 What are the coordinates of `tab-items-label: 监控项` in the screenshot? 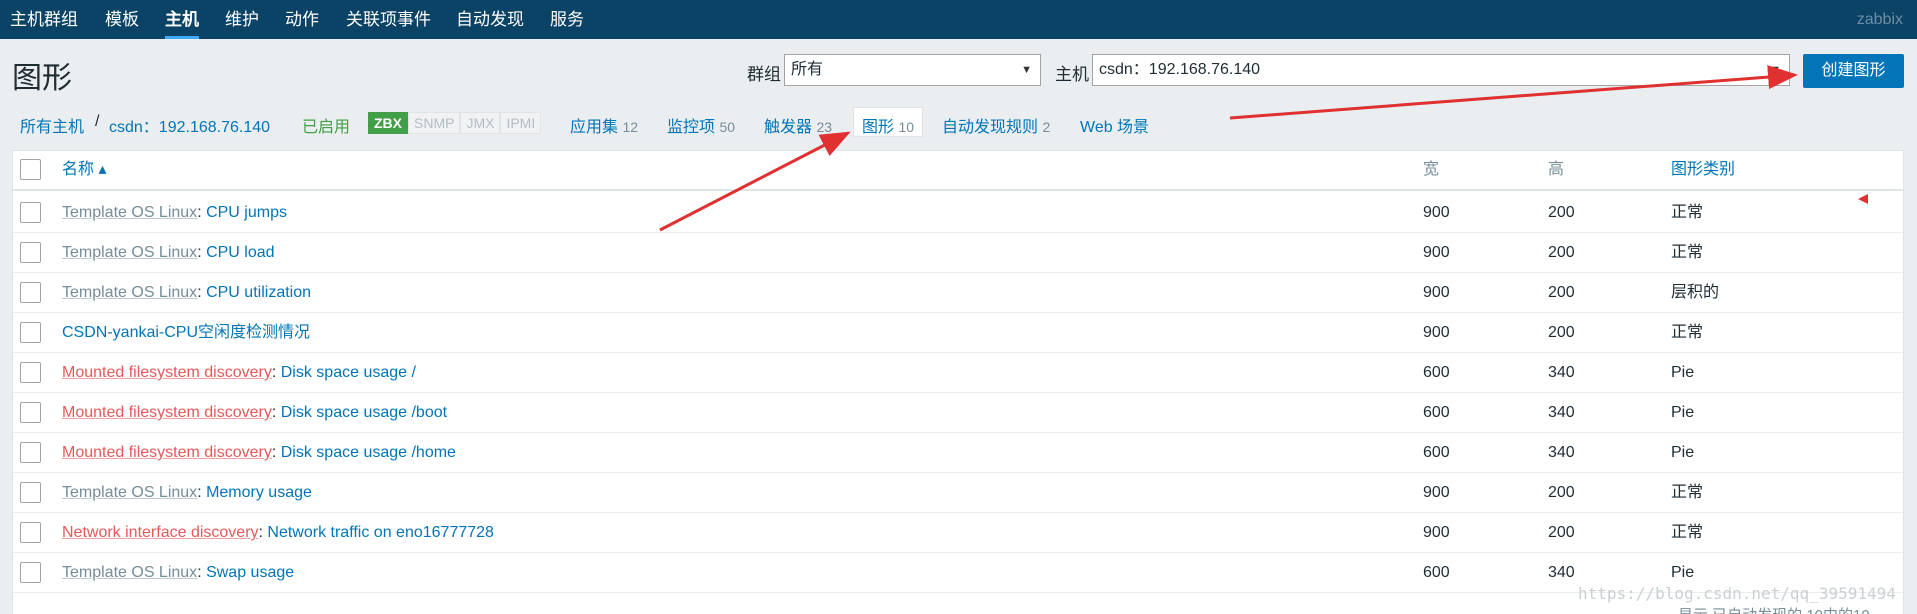 It's located at (691, 127).